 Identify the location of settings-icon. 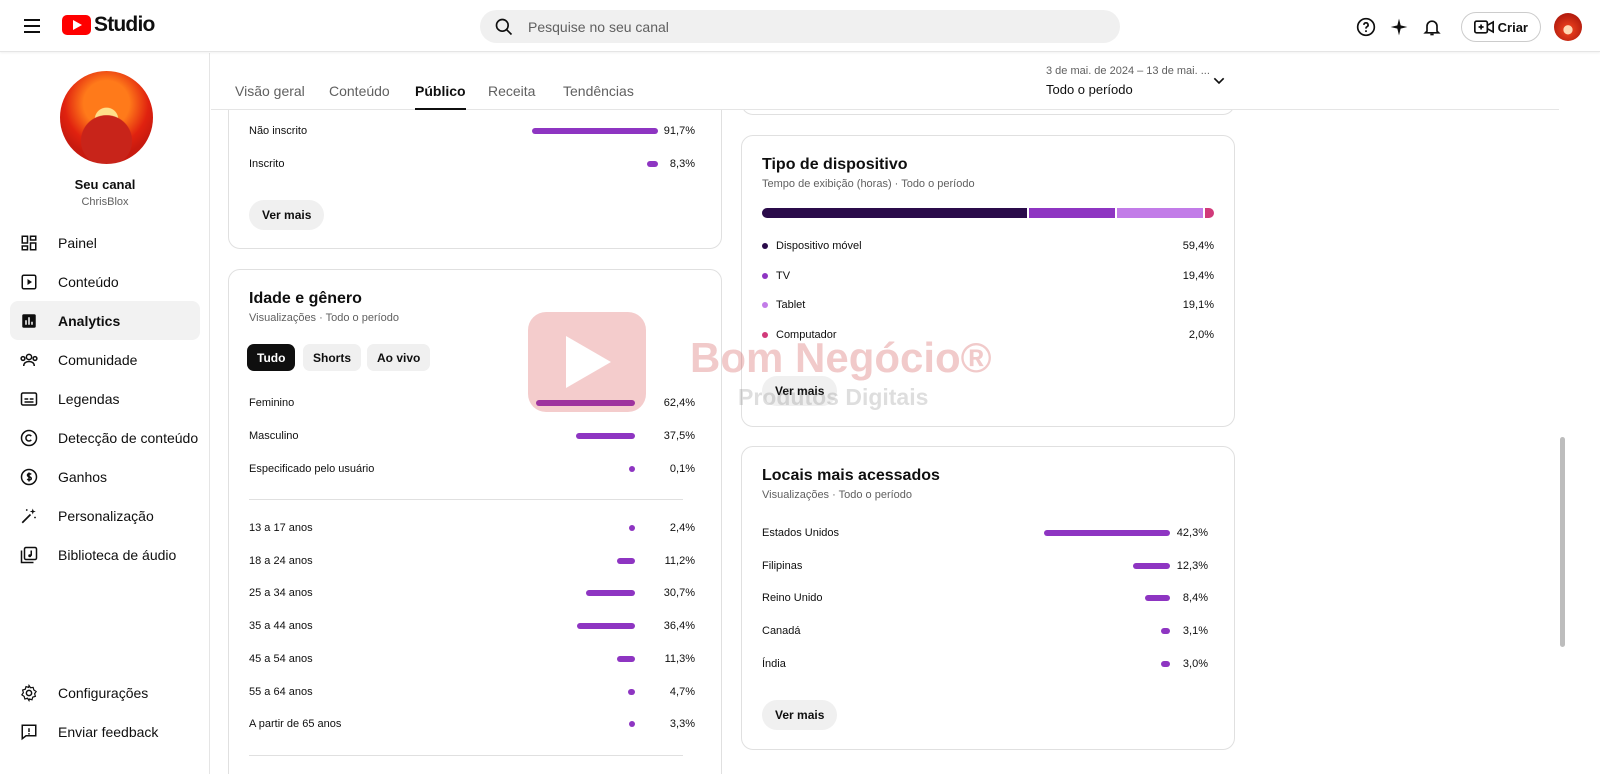
(29, 693).